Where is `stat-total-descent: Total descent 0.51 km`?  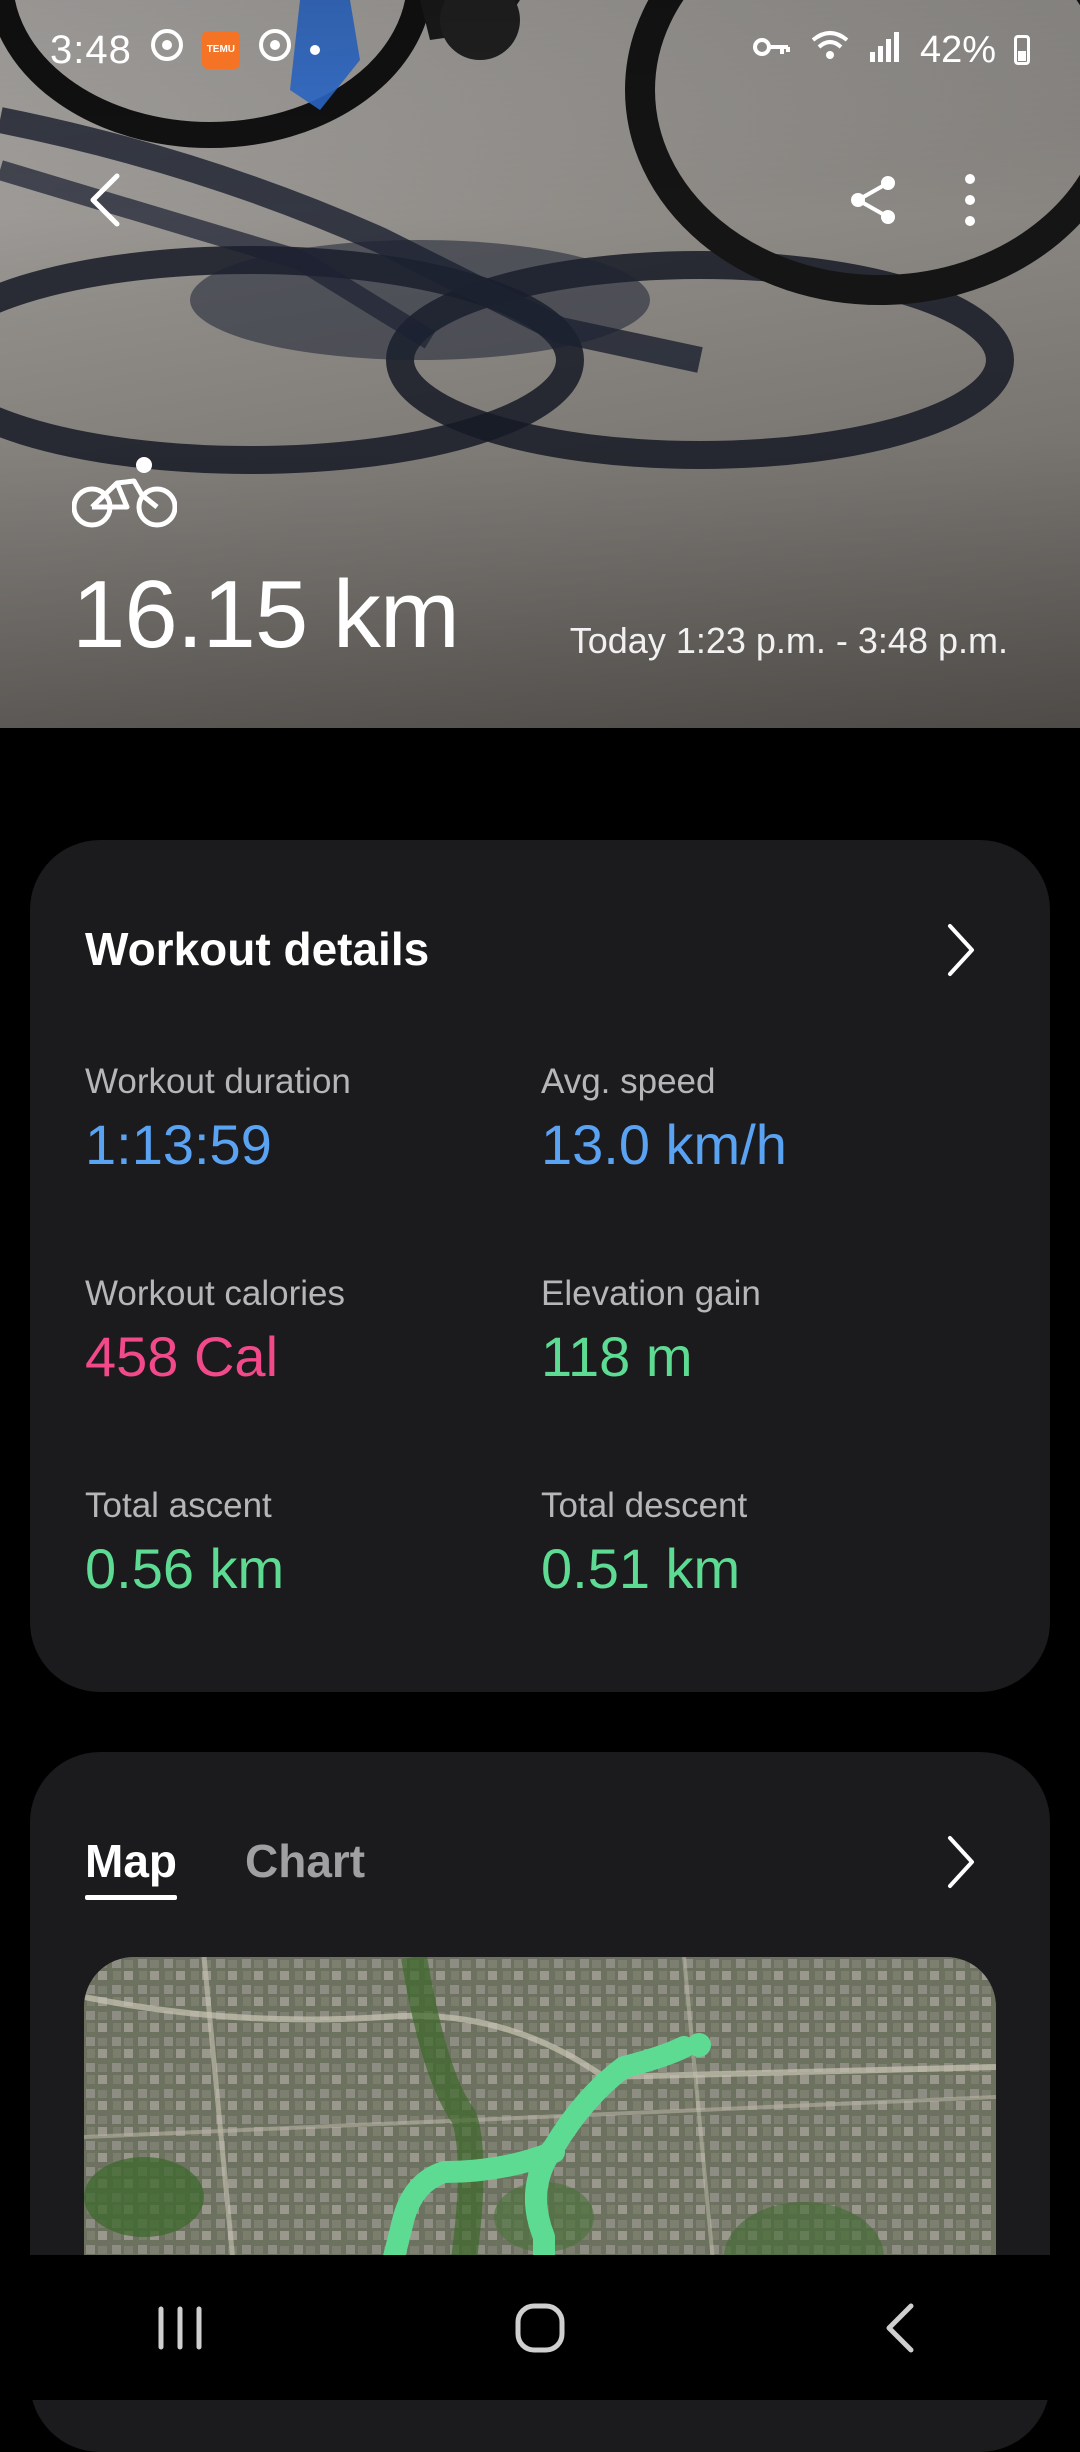 stat-total-descent: Total descent 0.51 km is located at coordinates (644, 1543).